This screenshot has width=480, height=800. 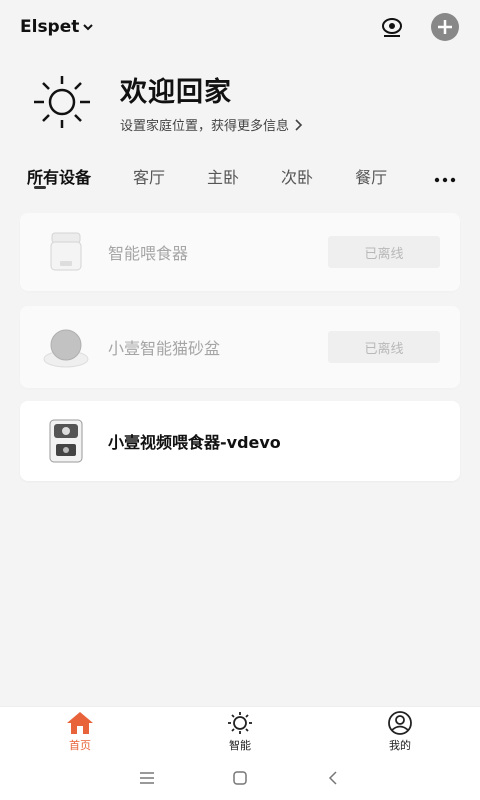 I want to click on welcome-subtitle: 设置家庭位置，获得更多信息, so click(x=211, y=124).